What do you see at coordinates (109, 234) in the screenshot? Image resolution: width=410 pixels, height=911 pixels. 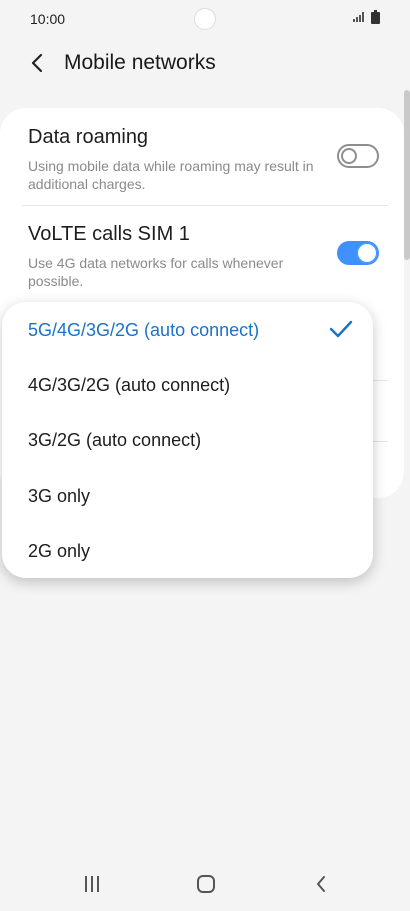 I see `setting-title: VoLTE calls SIM 1` at bounding box center [109, 234].